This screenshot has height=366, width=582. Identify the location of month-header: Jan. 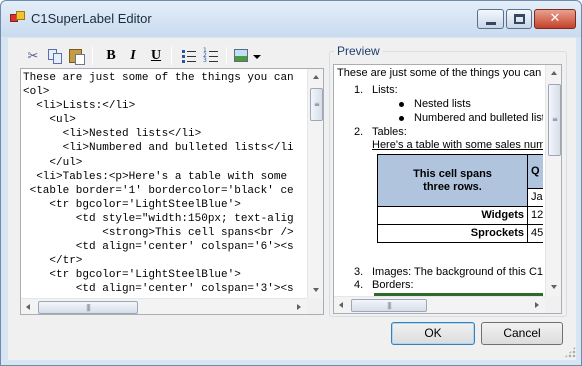
(535, 197).